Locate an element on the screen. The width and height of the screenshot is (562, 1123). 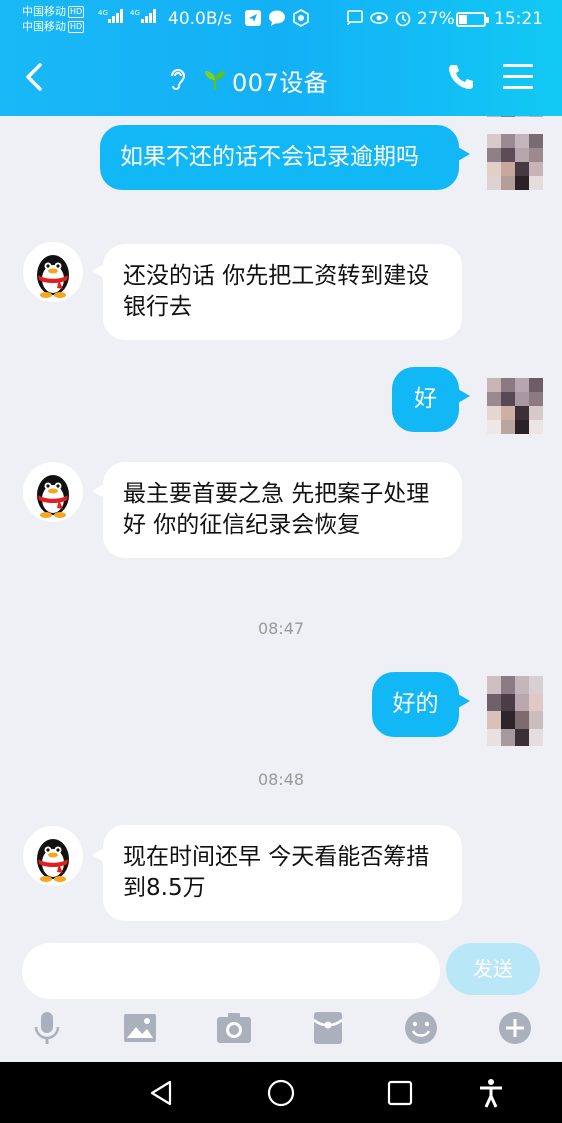
send-button: 发送 is located at coordinates (493, 969).